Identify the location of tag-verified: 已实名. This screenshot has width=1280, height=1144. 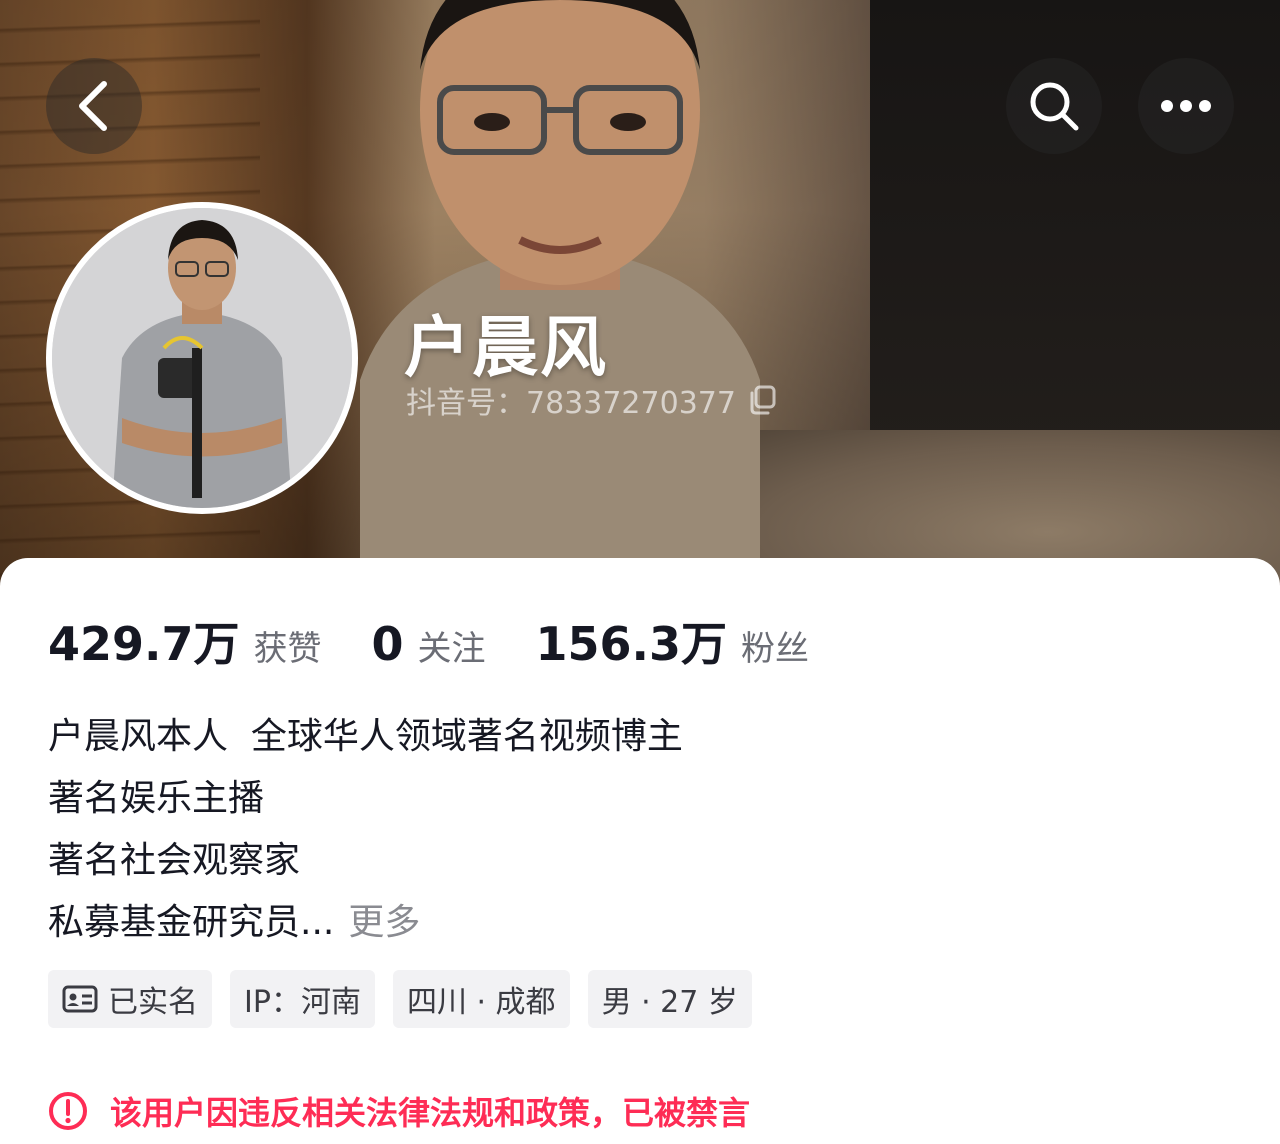
(130, 999).